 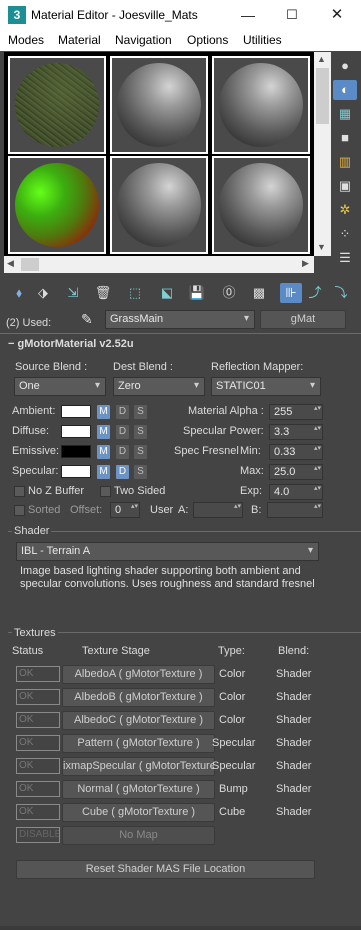 What do you see at coordinates (250, 451) in the screenshot?
I see `fresnel-min-label: Min:` at bounding box center [250, 451].